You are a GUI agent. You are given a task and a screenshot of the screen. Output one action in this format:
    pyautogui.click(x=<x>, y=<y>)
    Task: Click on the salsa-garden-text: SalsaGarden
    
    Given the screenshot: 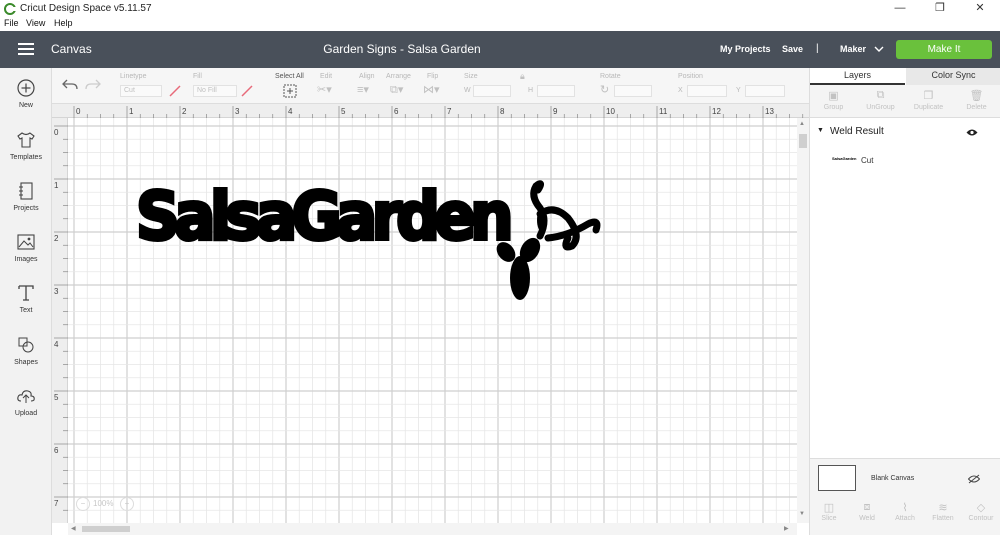 What is the action you would take?
    pyautogui.click(x=322, y=216)
    